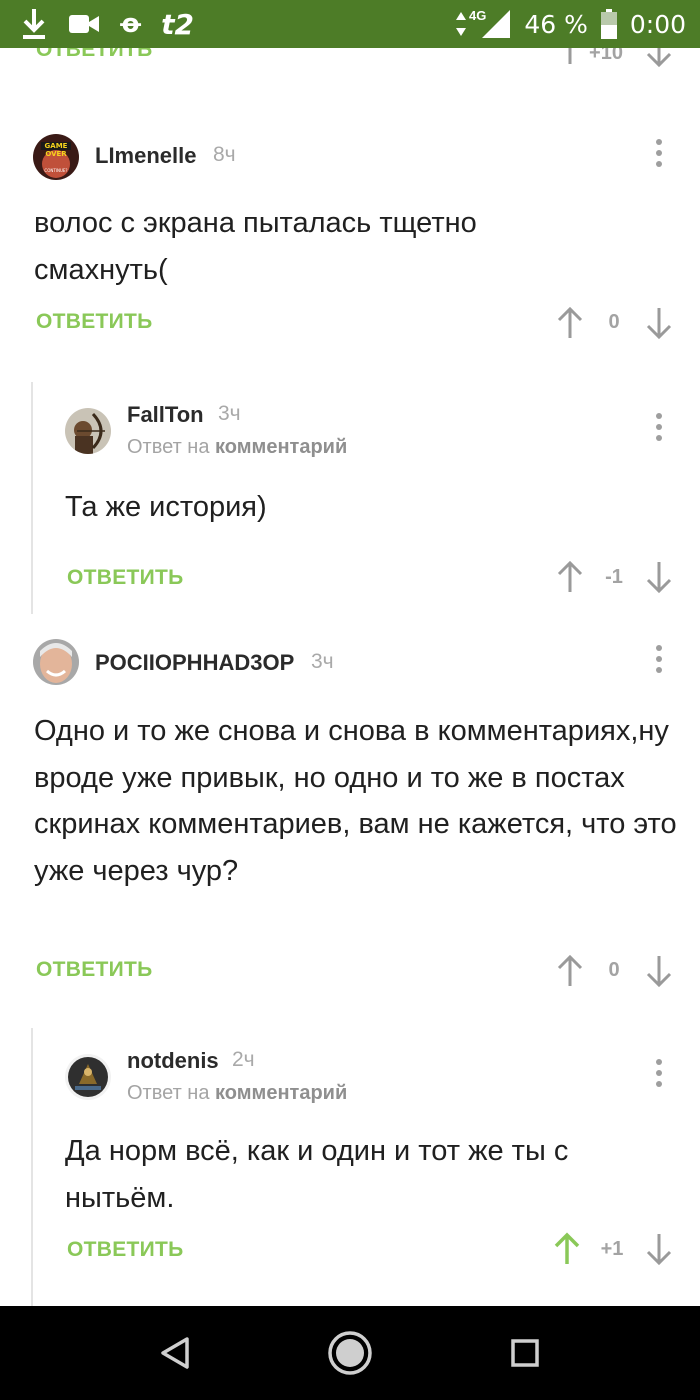  What do you see at coordinates (224, 154) in the screenshot?
I see `comment-time: 8ч` at bounding box center [224, 154].